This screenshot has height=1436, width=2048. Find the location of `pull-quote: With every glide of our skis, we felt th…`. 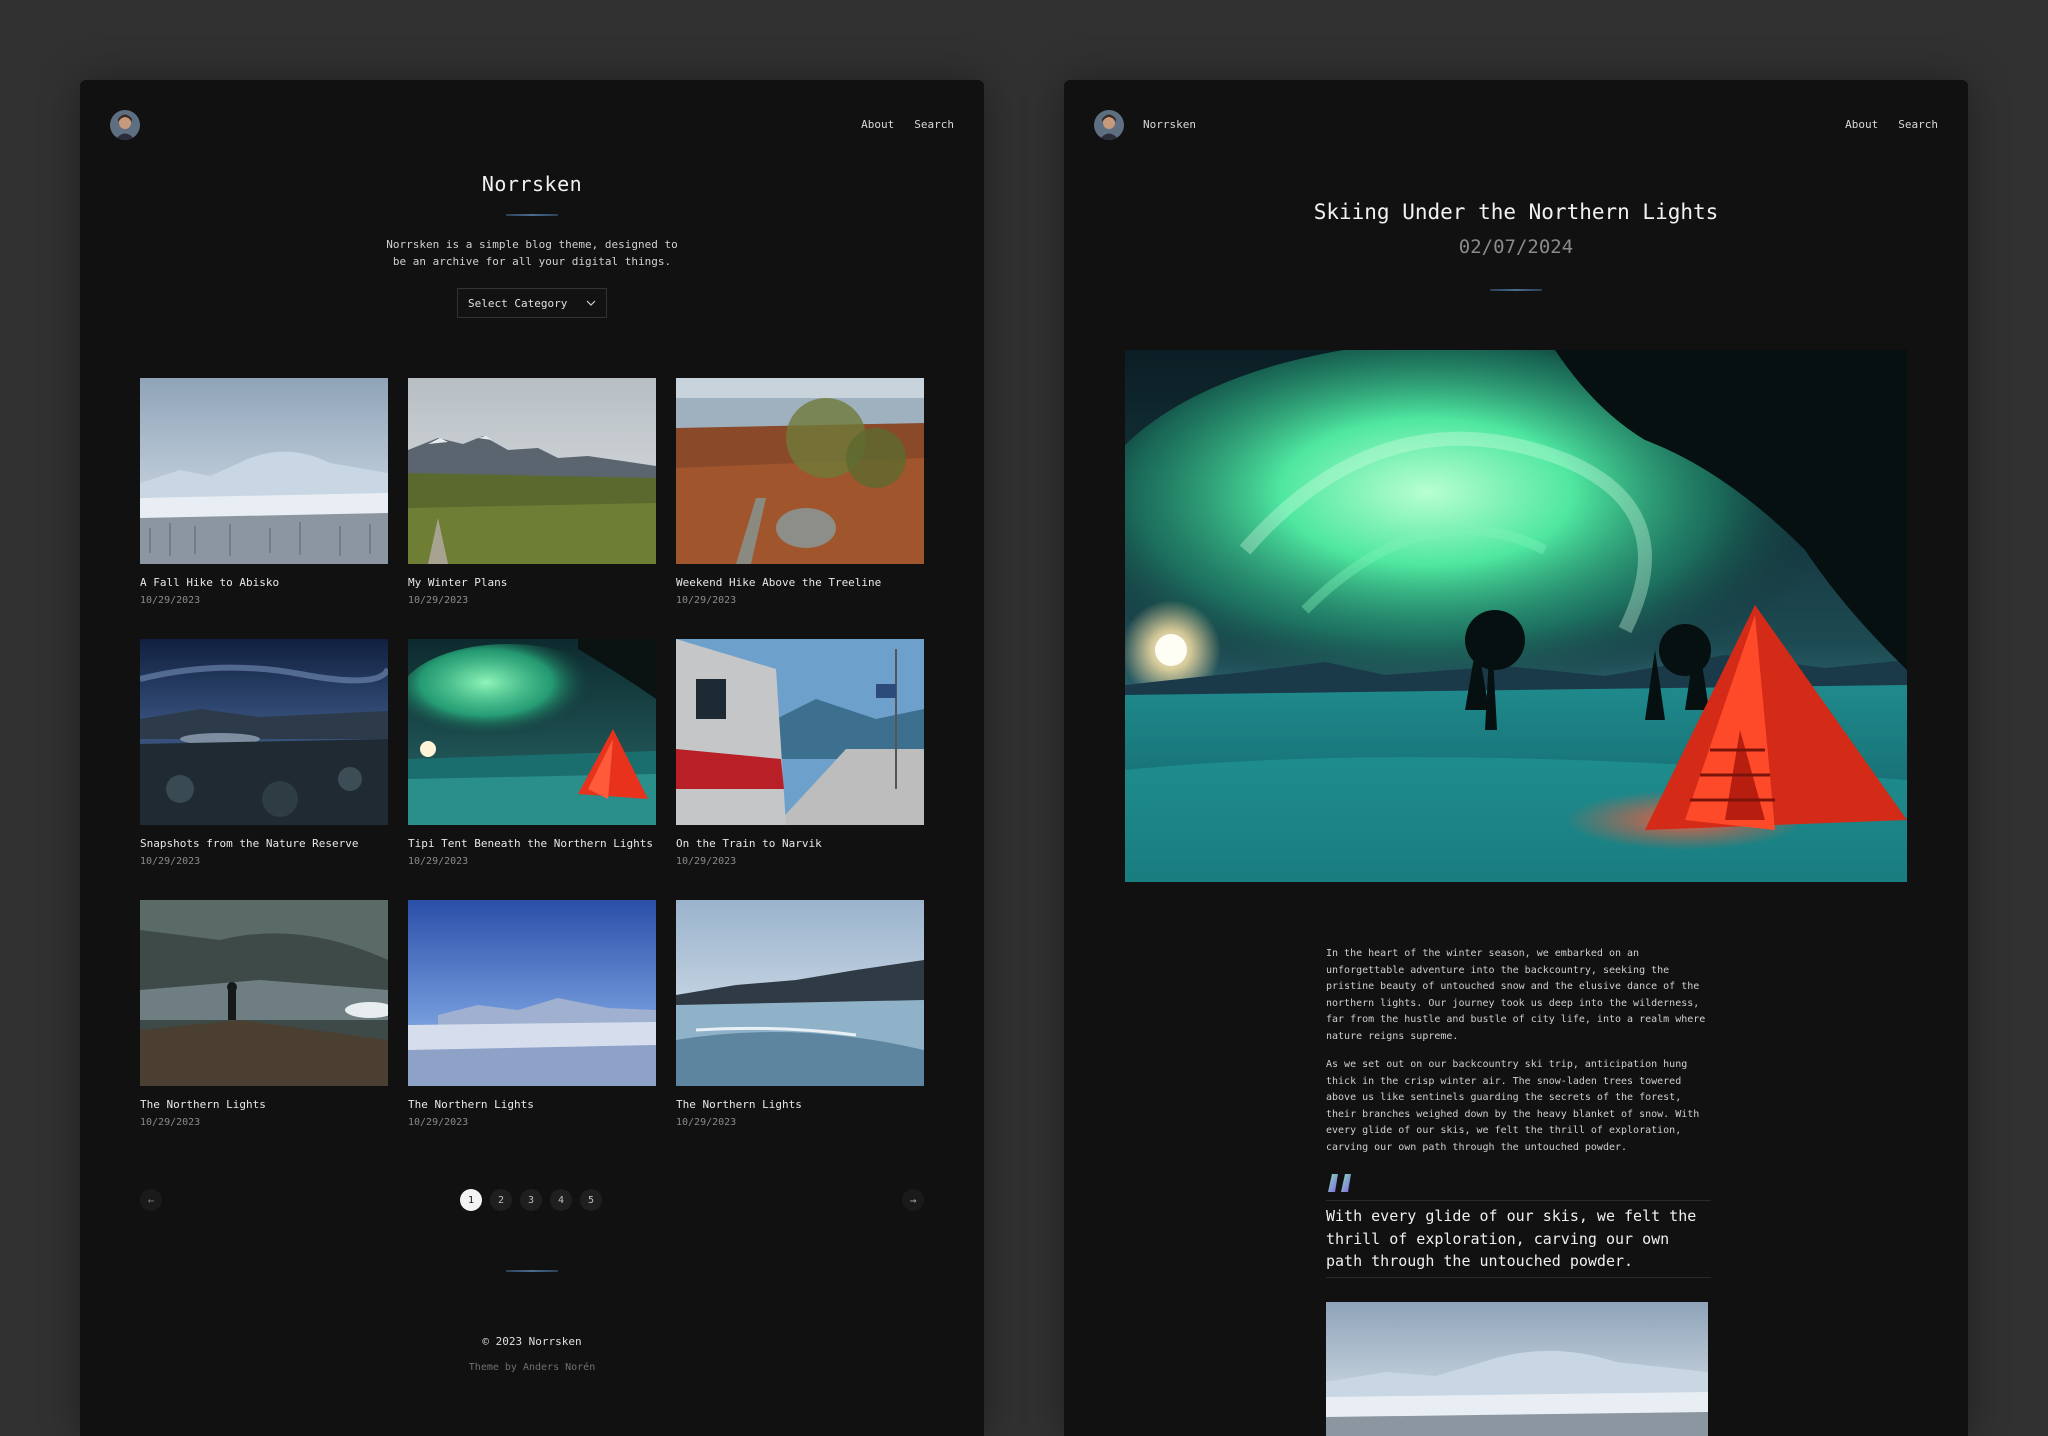

pull-quote: With every glide of our skis, we felt th… is located at coordinates (1518, 1239).